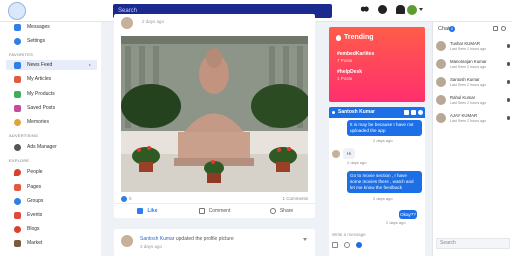 Image resolution: width=512 pixels, height=256 pixels. Describe the element at coordinates (41, 94) in the screenshot. I see `sidebar-item-label: My Products` at that location.